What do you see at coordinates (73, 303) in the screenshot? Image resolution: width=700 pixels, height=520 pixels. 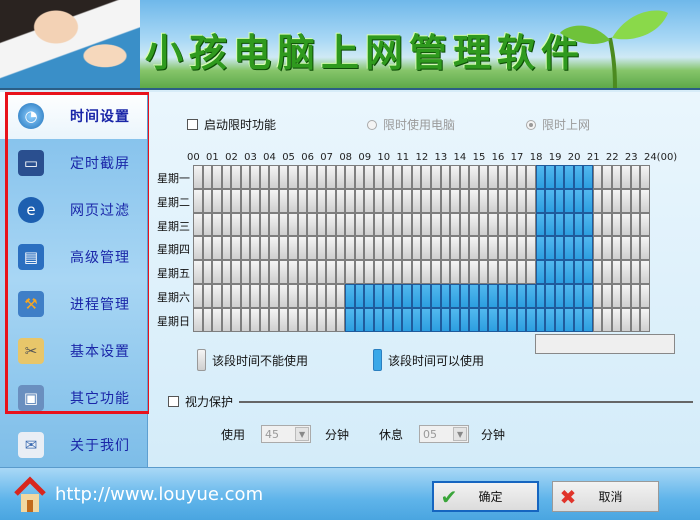 I see `sidebar-item-process: ⚒ 进程管理` at bounding box center [73, 303].